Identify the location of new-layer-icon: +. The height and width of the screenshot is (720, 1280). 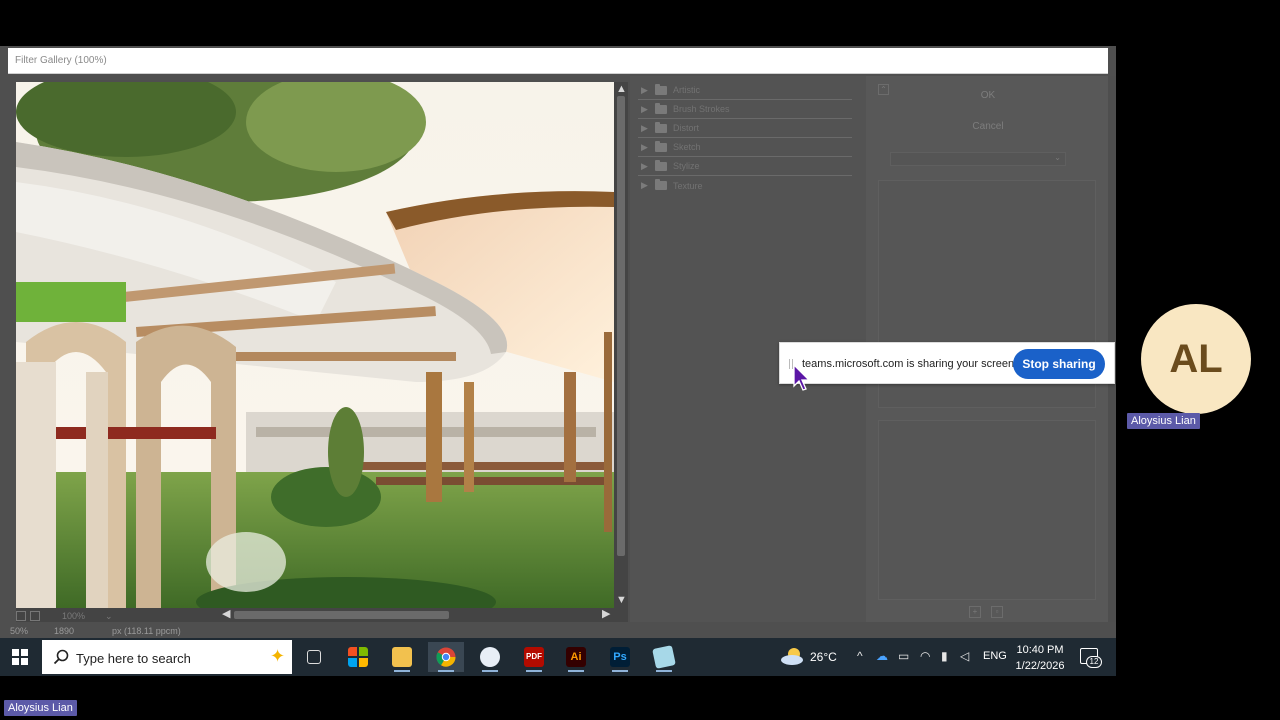
(975, 612).